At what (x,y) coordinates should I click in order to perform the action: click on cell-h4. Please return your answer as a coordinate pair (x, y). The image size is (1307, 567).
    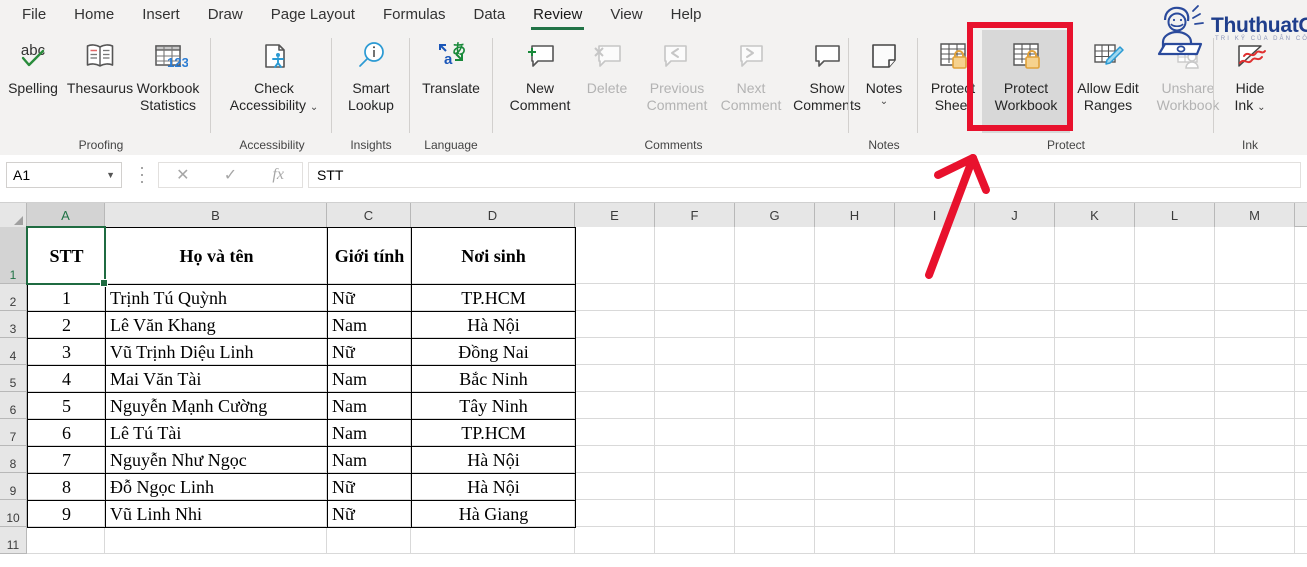
    Looking at the image, I should click on (855, 351).